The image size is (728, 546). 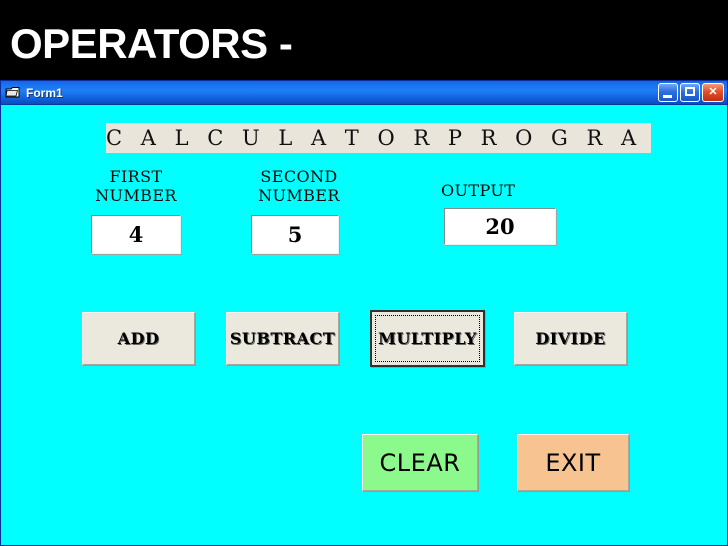 I want to click on window-controls: ✕, so click(x=691, y=92).